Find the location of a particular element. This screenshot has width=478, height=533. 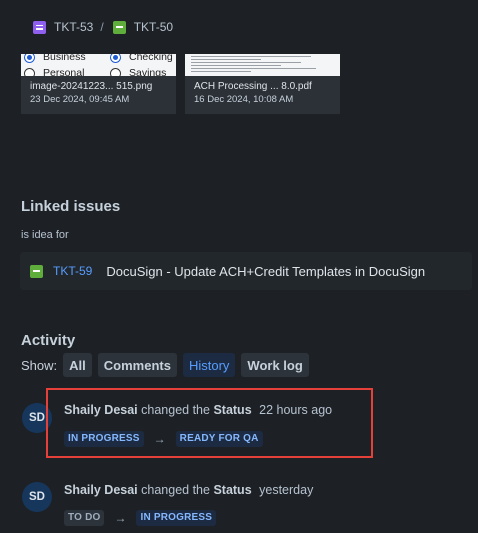

preview-text: Savings is located at coordinates (148, 71).